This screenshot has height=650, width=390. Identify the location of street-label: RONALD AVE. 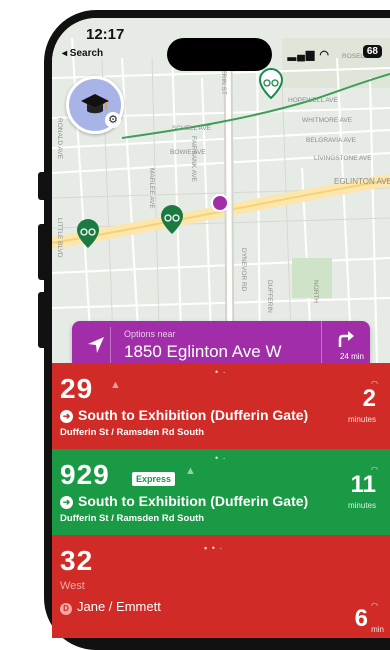
(59, 139).